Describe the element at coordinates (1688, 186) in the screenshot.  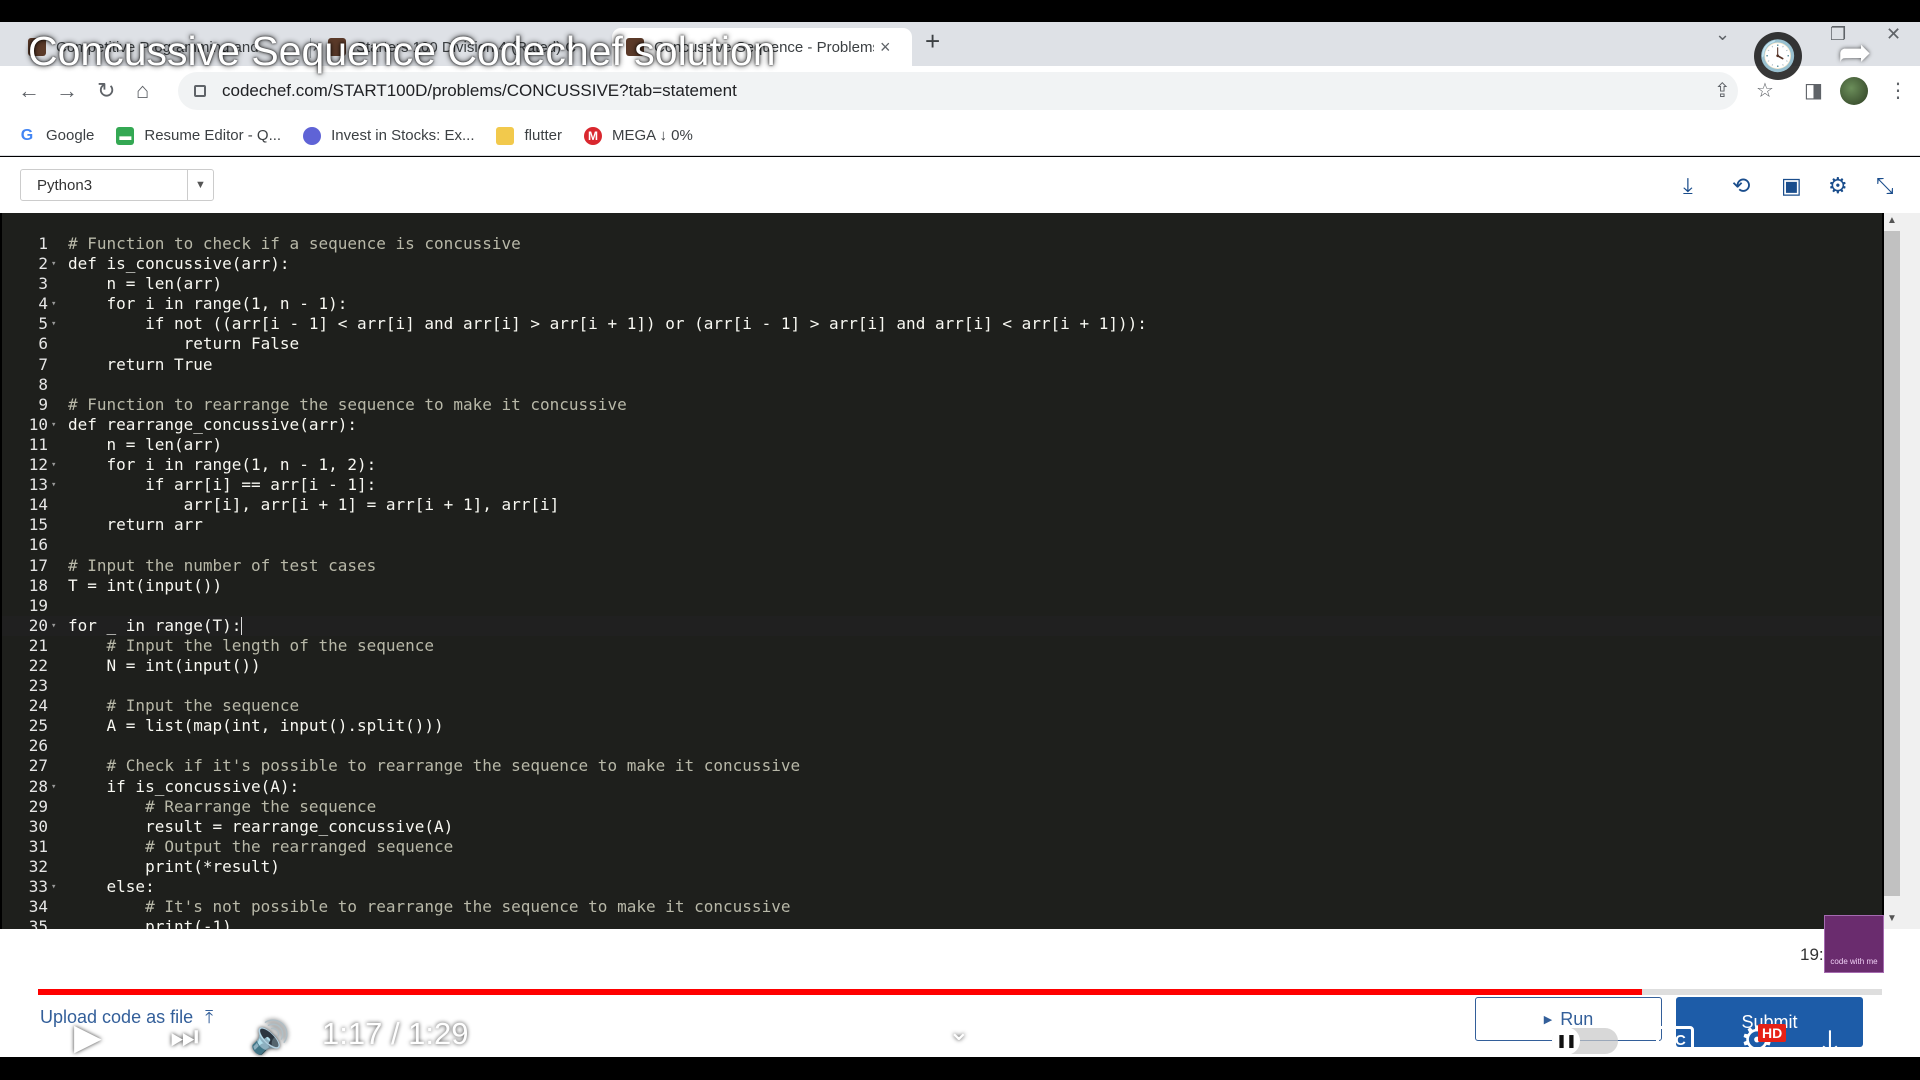
I see `download-icon: ⤓` at that location.